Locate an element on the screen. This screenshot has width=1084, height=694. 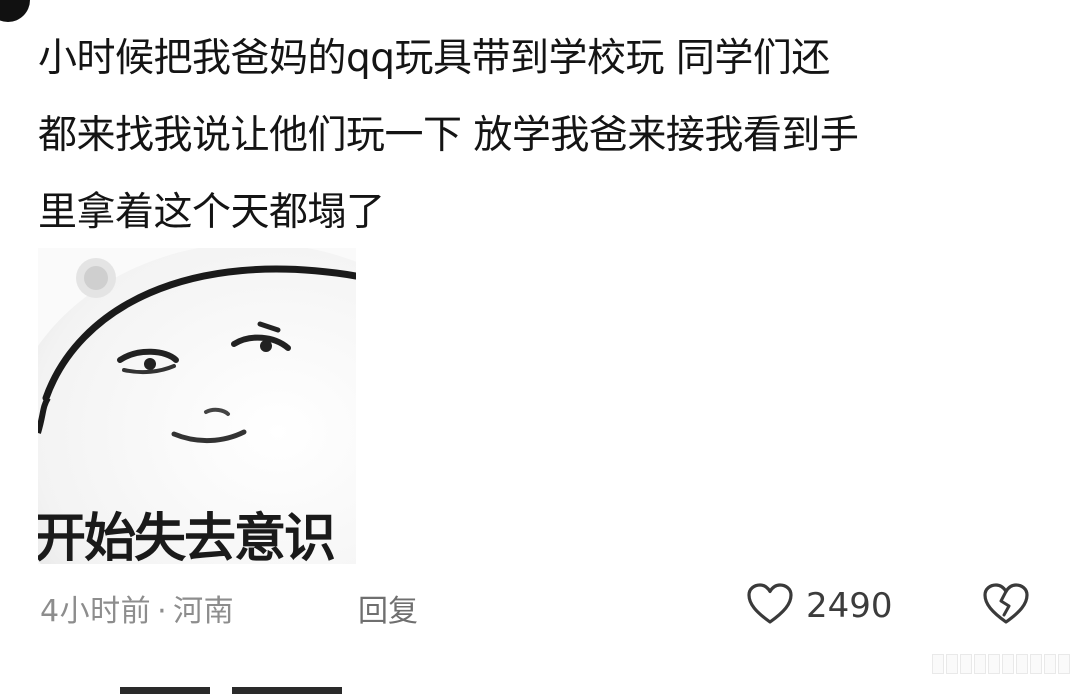
comment-line: 小时候把我爸妈的qq玩具带到学校玩 同学们还 is located at coordinates (434, 58).